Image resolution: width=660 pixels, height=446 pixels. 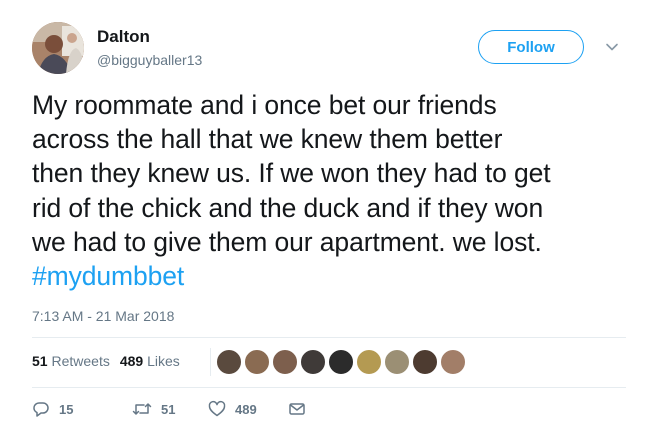 I want to click on avatar-photo, so click(x=58, y=48).